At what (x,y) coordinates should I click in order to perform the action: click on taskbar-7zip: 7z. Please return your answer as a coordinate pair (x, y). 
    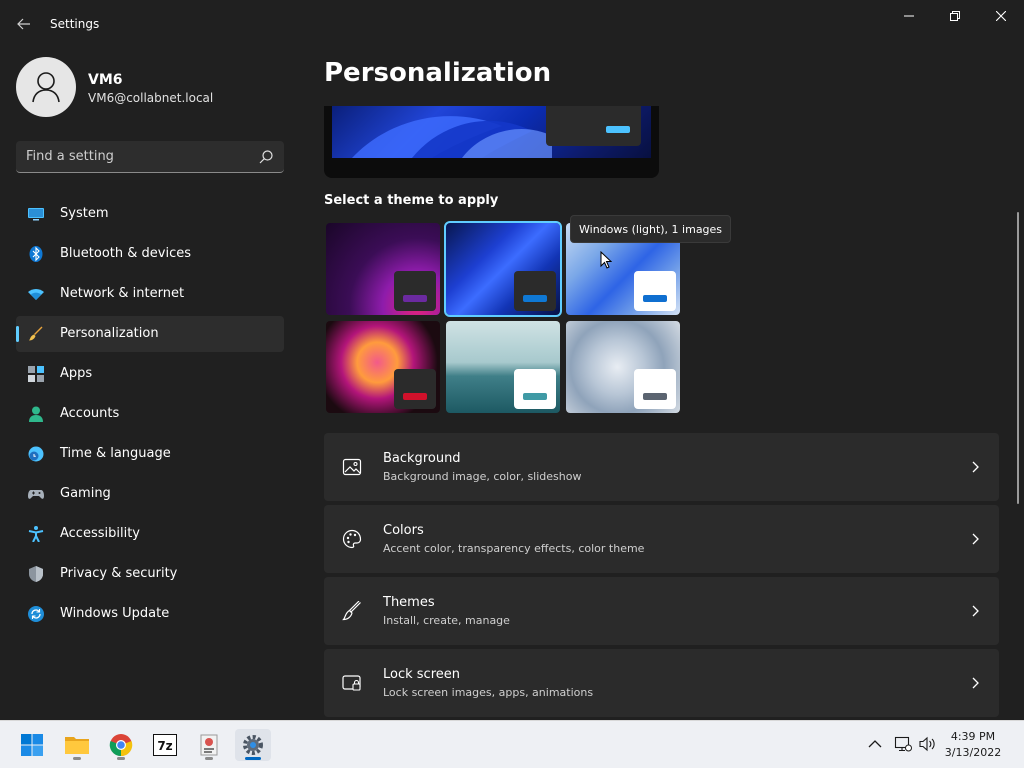
    Looking at the image, I should click on (165, 745).